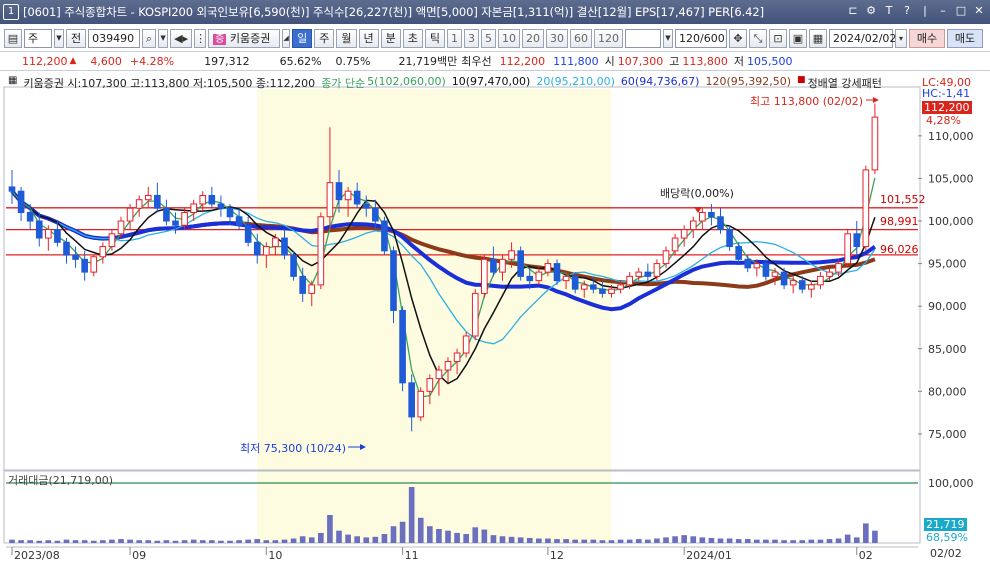 This screenshot has height=567, width=990. Describe the element at coordinates (509, 38) in the screenshot. I see `interval-10: 10` at that location.